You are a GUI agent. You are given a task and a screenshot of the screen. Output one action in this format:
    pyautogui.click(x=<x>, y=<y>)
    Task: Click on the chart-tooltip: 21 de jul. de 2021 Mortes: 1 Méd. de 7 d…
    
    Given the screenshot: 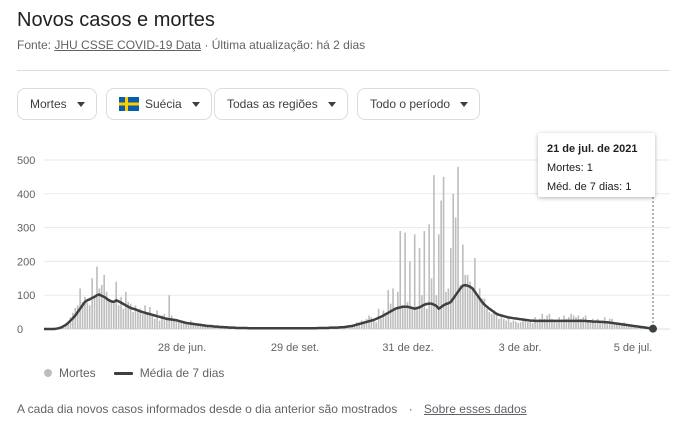 What is the action you would take?
    pyautogui.click(x=596, y=165)
    